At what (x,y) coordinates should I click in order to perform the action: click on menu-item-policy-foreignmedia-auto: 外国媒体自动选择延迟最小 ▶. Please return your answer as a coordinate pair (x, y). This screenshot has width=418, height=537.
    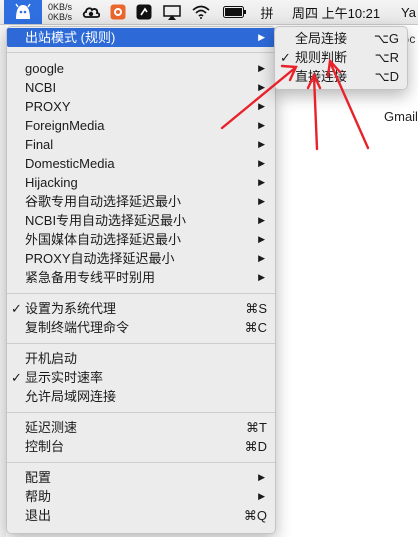
    Looking at the image, I should click on (141, 239).